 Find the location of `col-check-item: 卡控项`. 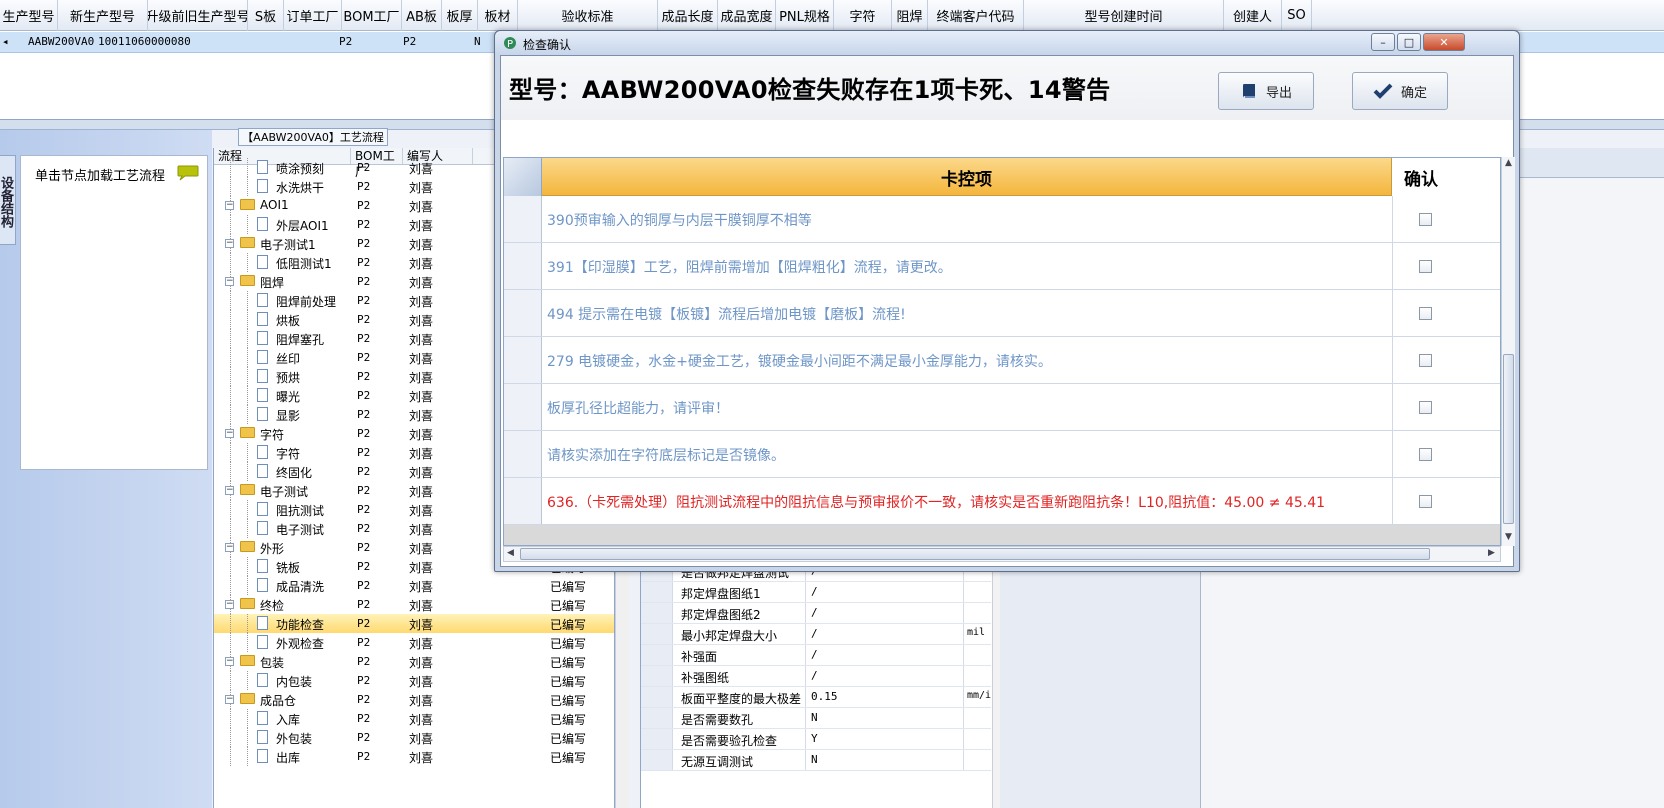

col-check-item: 卡控项 is located at coordinates (967, 177).